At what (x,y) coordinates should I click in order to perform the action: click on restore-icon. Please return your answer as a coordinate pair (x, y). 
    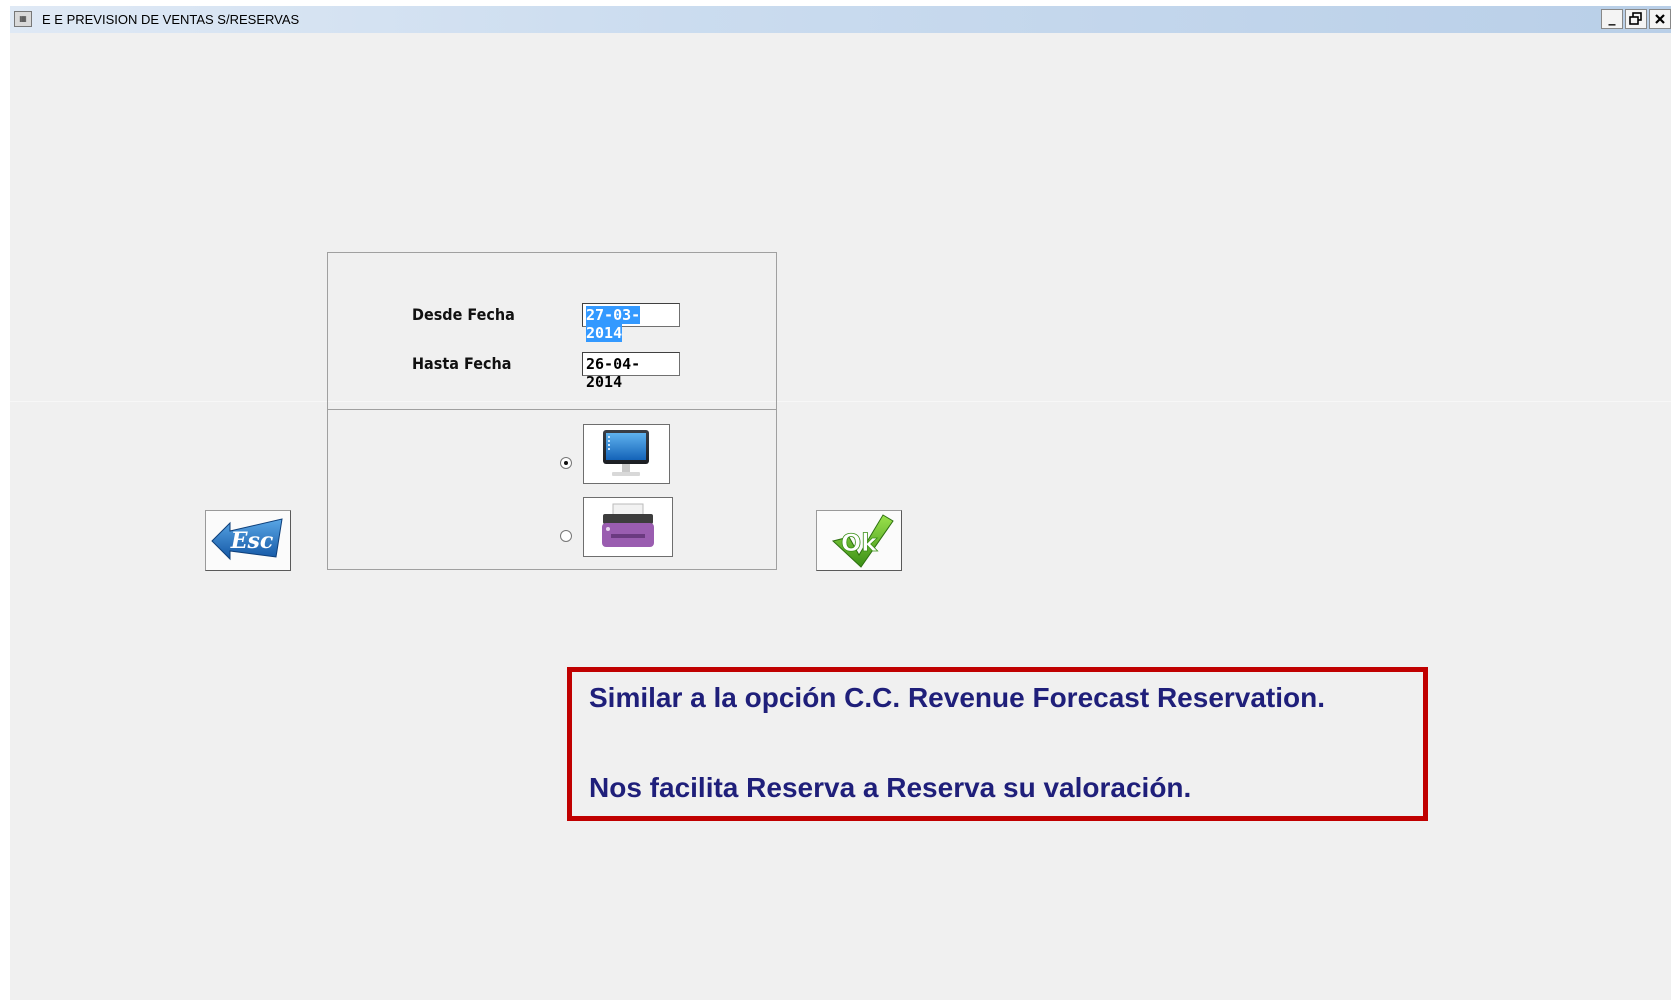
    Looking at the image, I should click on (1635, 18).